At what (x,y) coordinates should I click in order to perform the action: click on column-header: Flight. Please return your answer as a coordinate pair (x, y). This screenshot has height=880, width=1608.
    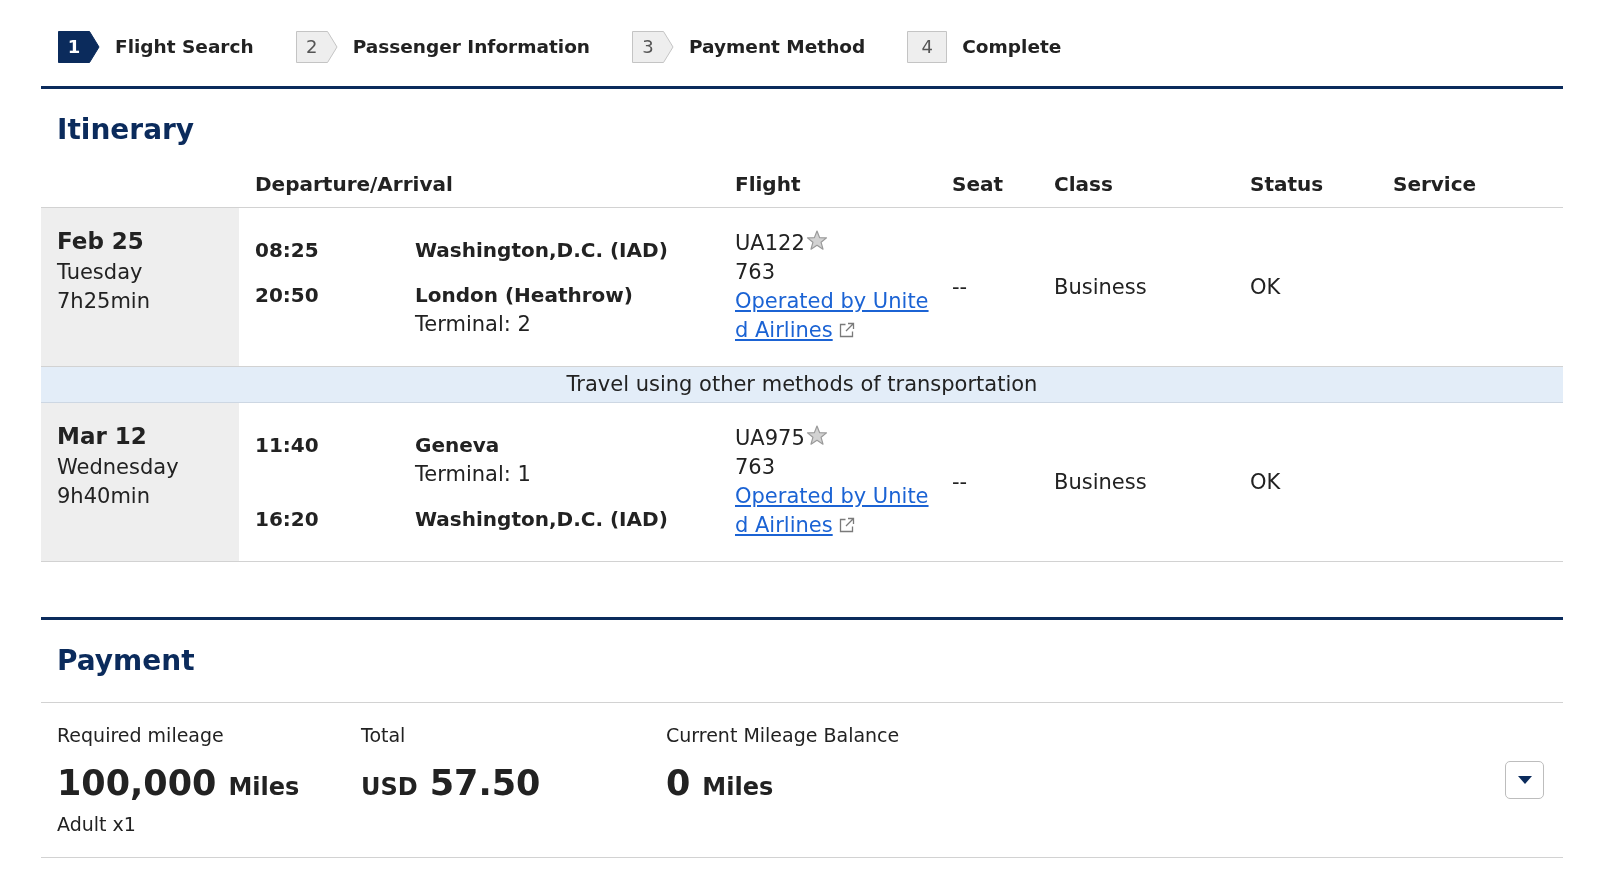
    Looking at the image, I should click on (768, 184).